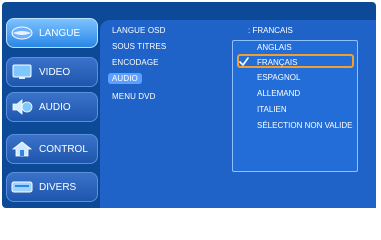 This screenshot has height=240, width=381. I want to click on speaker-icon, so click(22, 107).